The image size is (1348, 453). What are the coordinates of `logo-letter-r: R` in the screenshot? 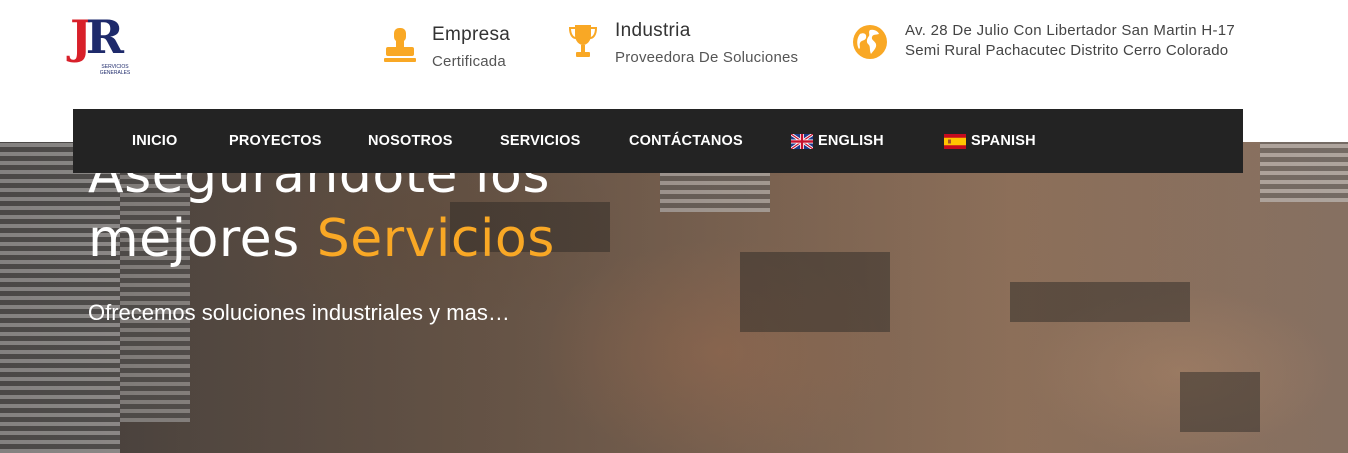 It's located at (104, 37).